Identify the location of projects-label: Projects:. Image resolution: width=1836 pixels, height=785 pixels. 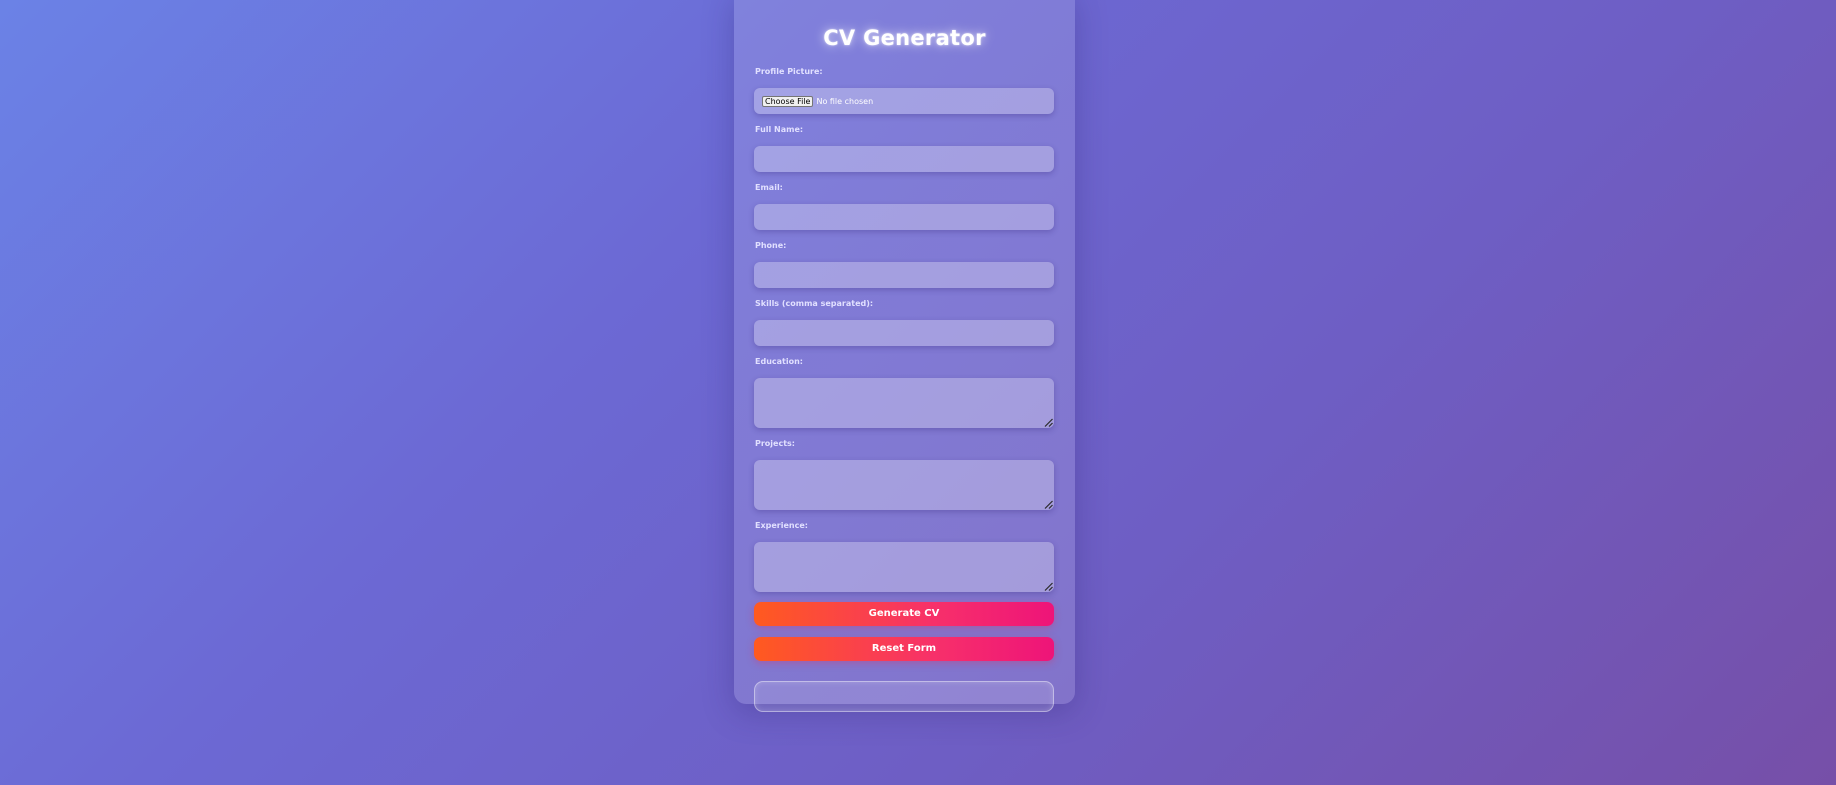
(775, 443).